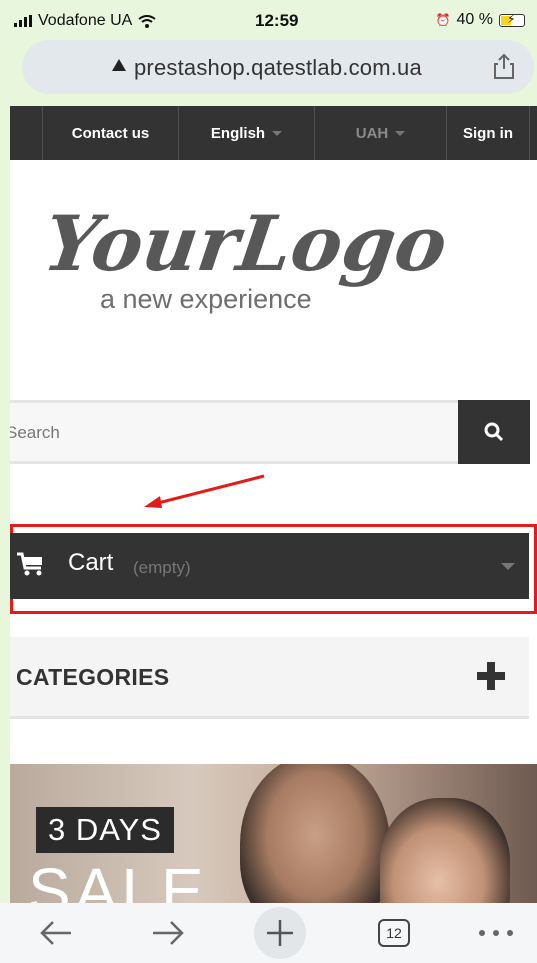 This screenshot has width=537, height=963. Describe the element at coordinates (206, 299) in the screenshot. I see `logo-tagline: a new experience` at that location.